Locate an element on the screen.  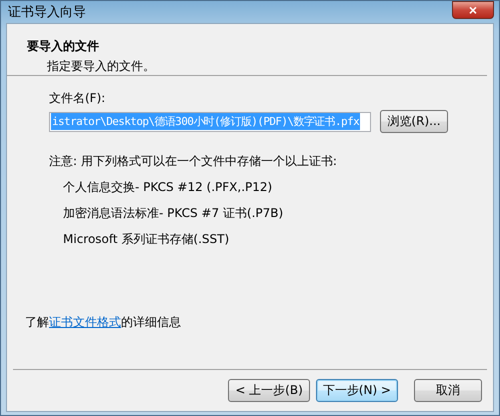
cancel-button: 取消 is located at coordinates (448, 390).